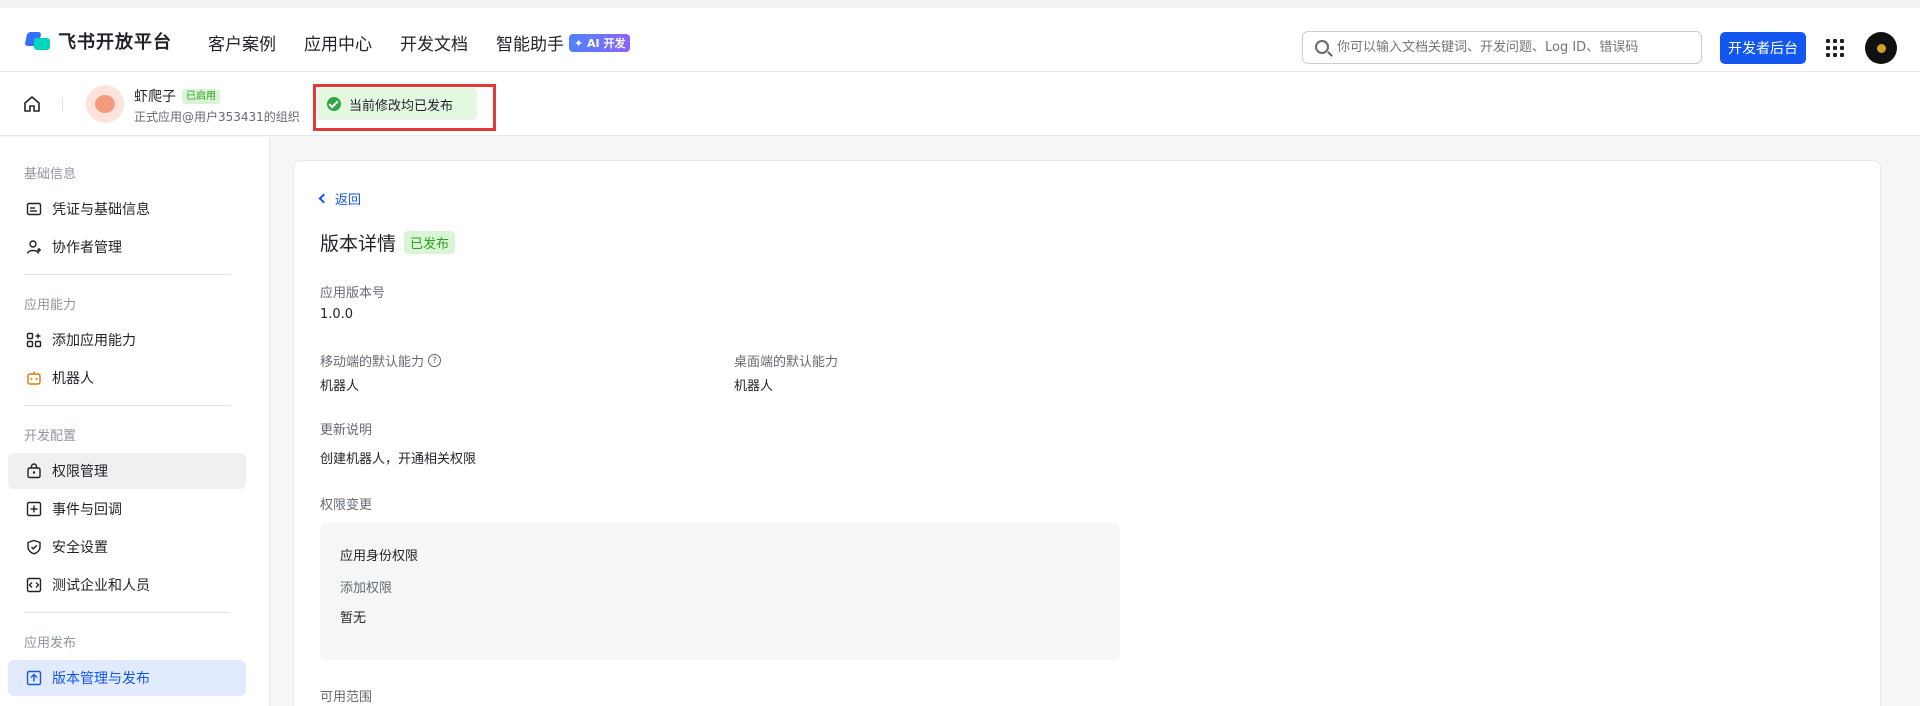  What do you see at coordinates (1835, 48) in the screenshot?
I see `apps-grid-icon` at bounding box center [1835, 48].